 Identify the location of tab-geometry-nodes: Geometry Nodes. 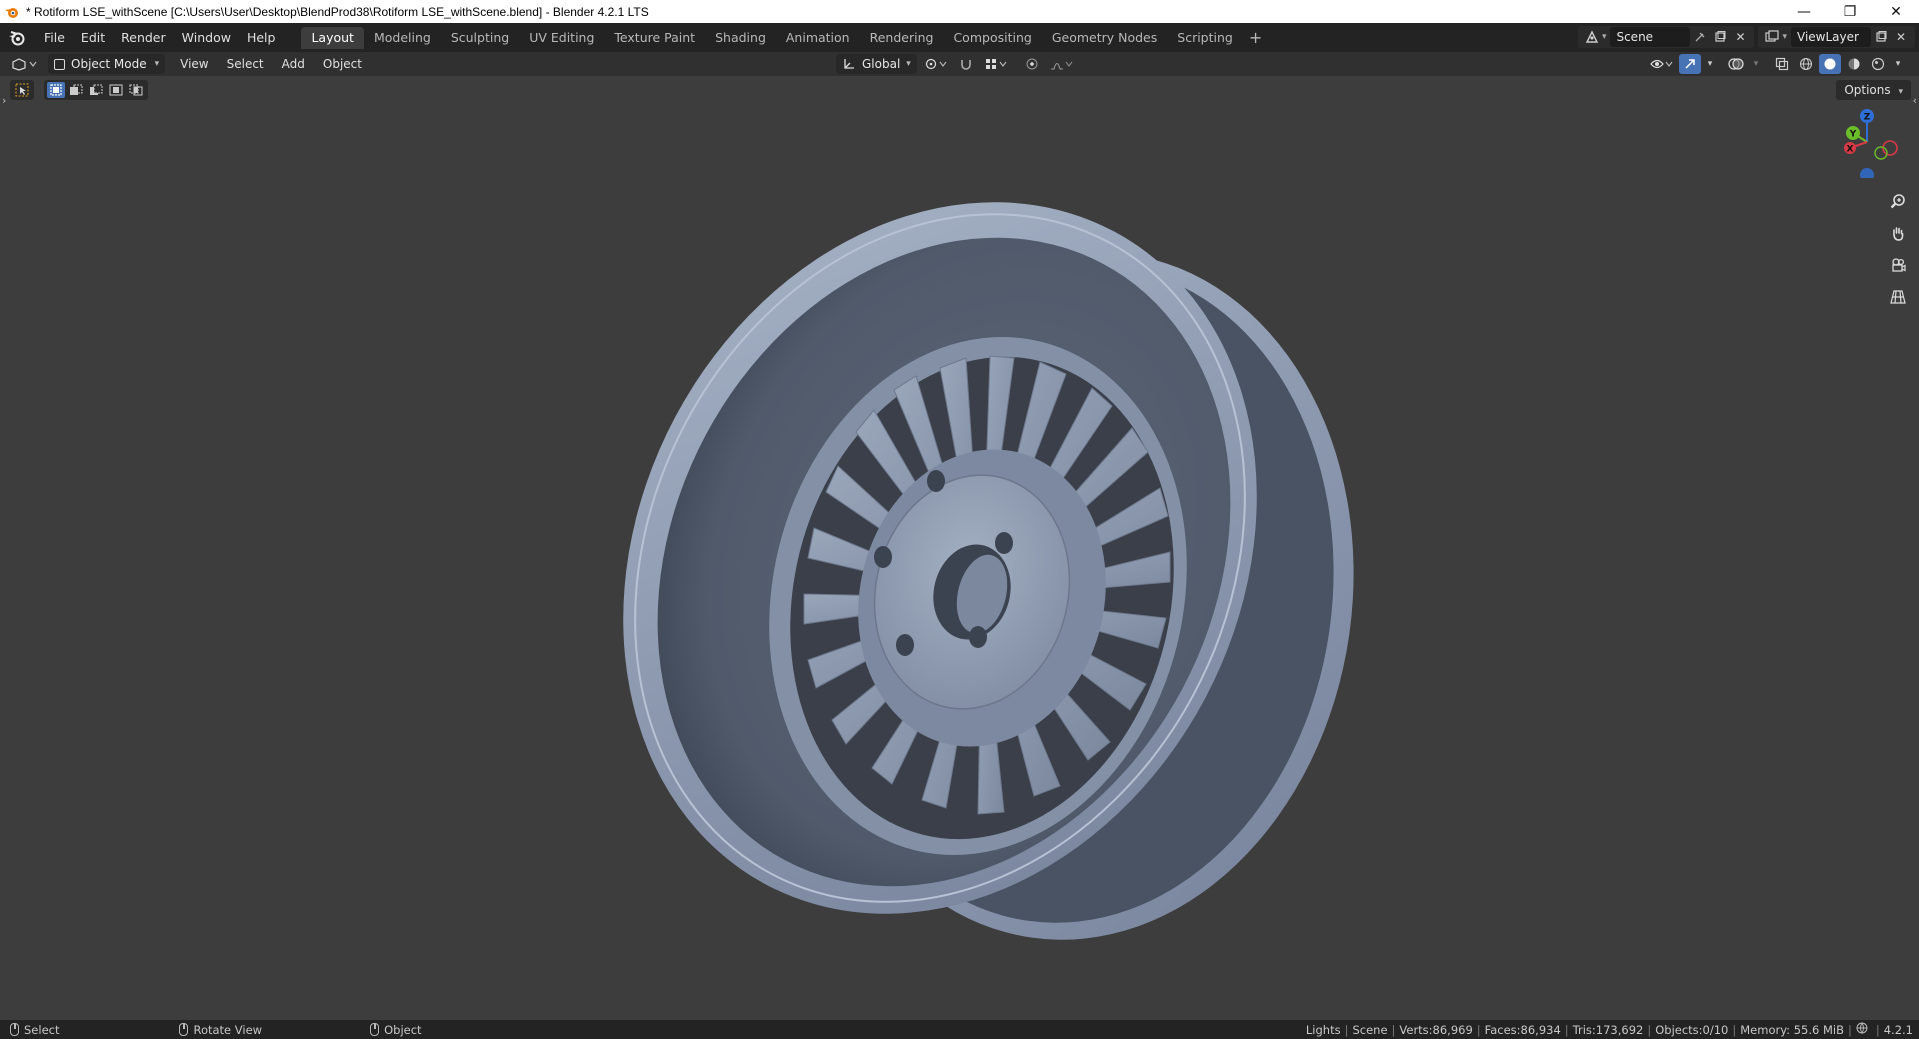
(1104, 38).